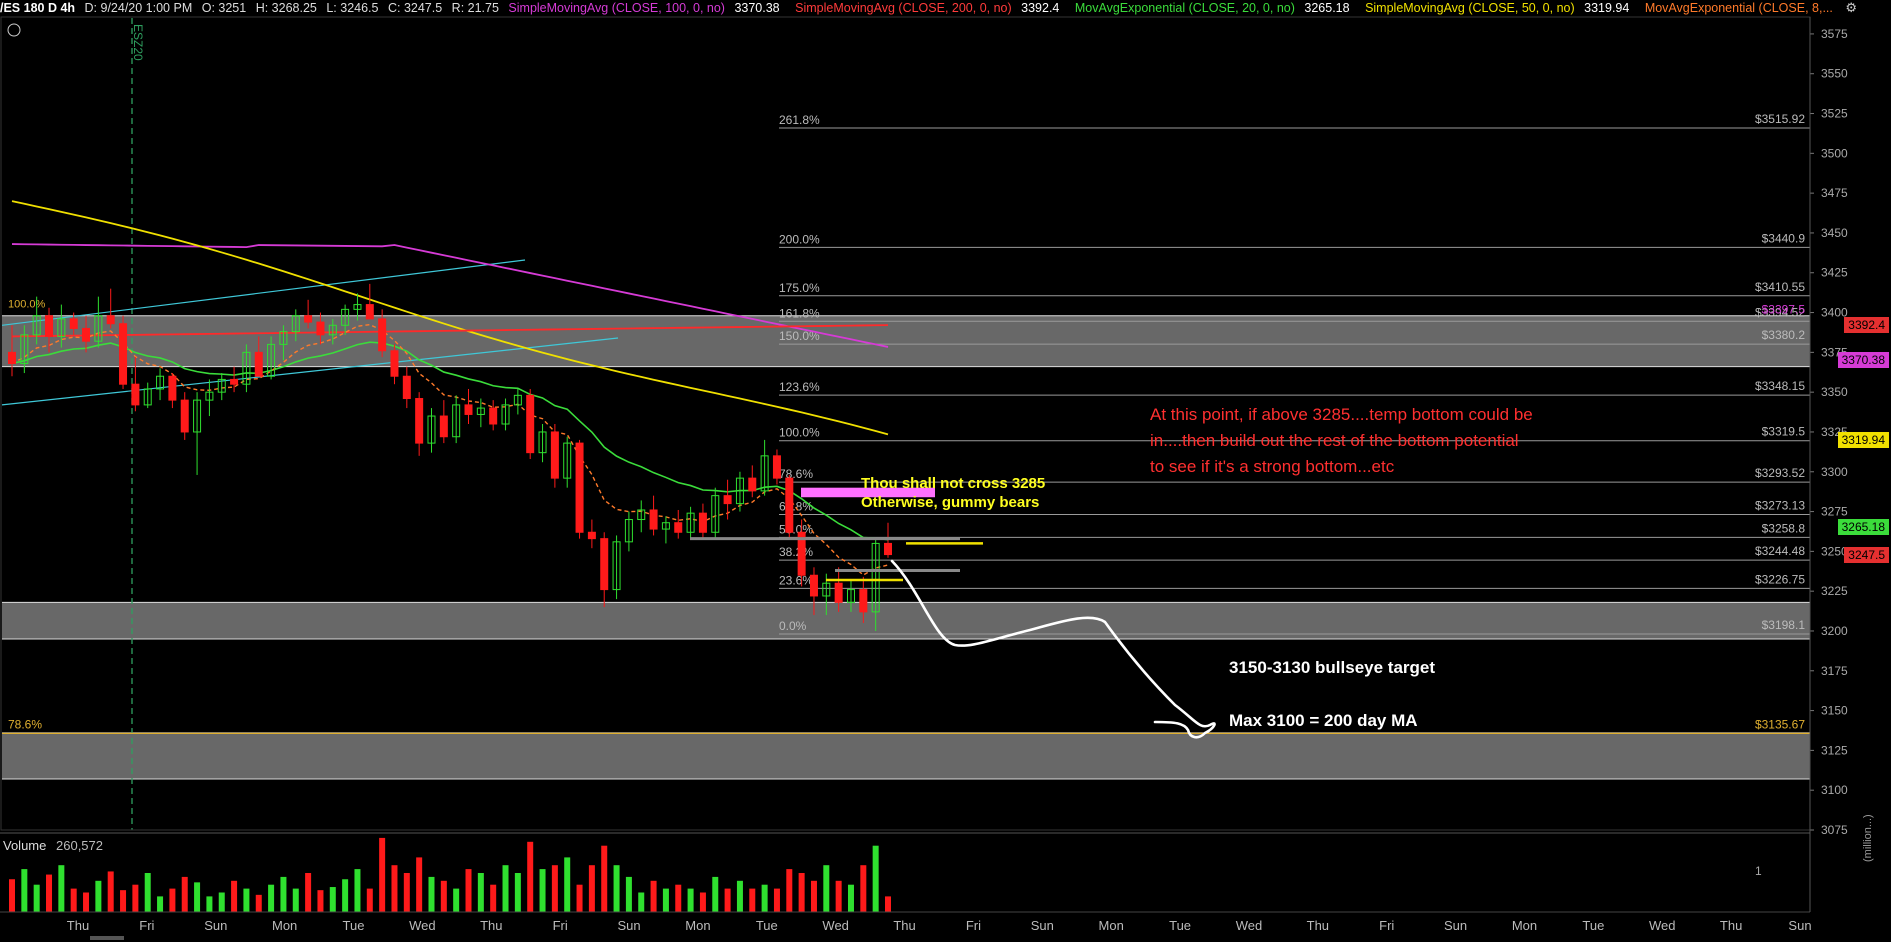 The width and height of the screenshot is (1891, 942). What do you see at coordinates (1834, 591) in the screenshot?
I see `price-tick-label: 3225` at bounding box center [1834, 591].